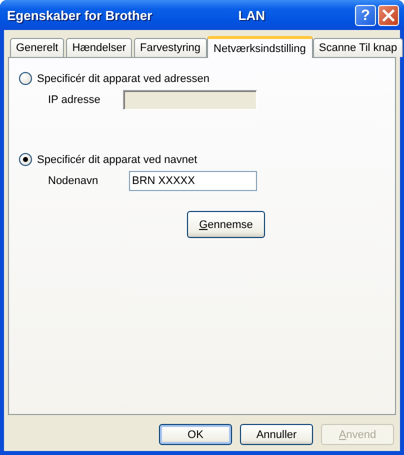 This screenshot has width=404, height=455. I want to click on window-subtitle: LAN, so click(251, 15).